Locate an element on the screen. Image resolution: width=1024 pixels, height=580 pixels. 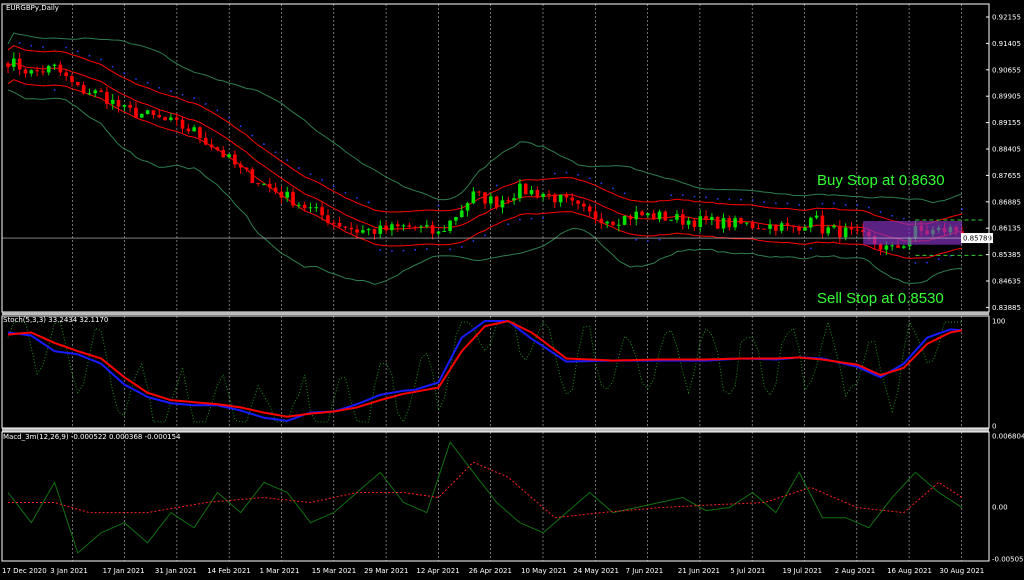
consolidation-box is located at coordinates (912, 233).